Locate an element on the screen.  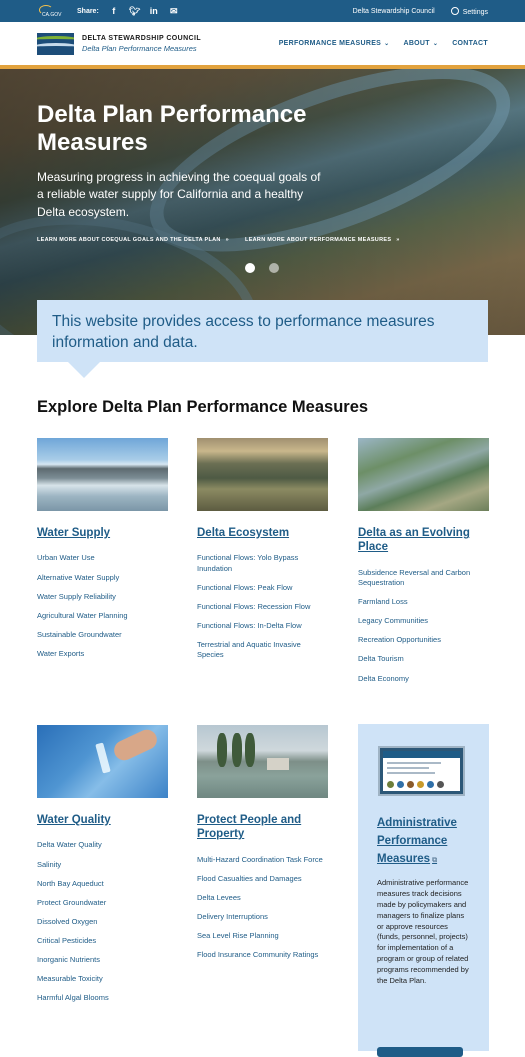
social-links: f 🐦︎ in ✉ is located at coordinates (144, 11).